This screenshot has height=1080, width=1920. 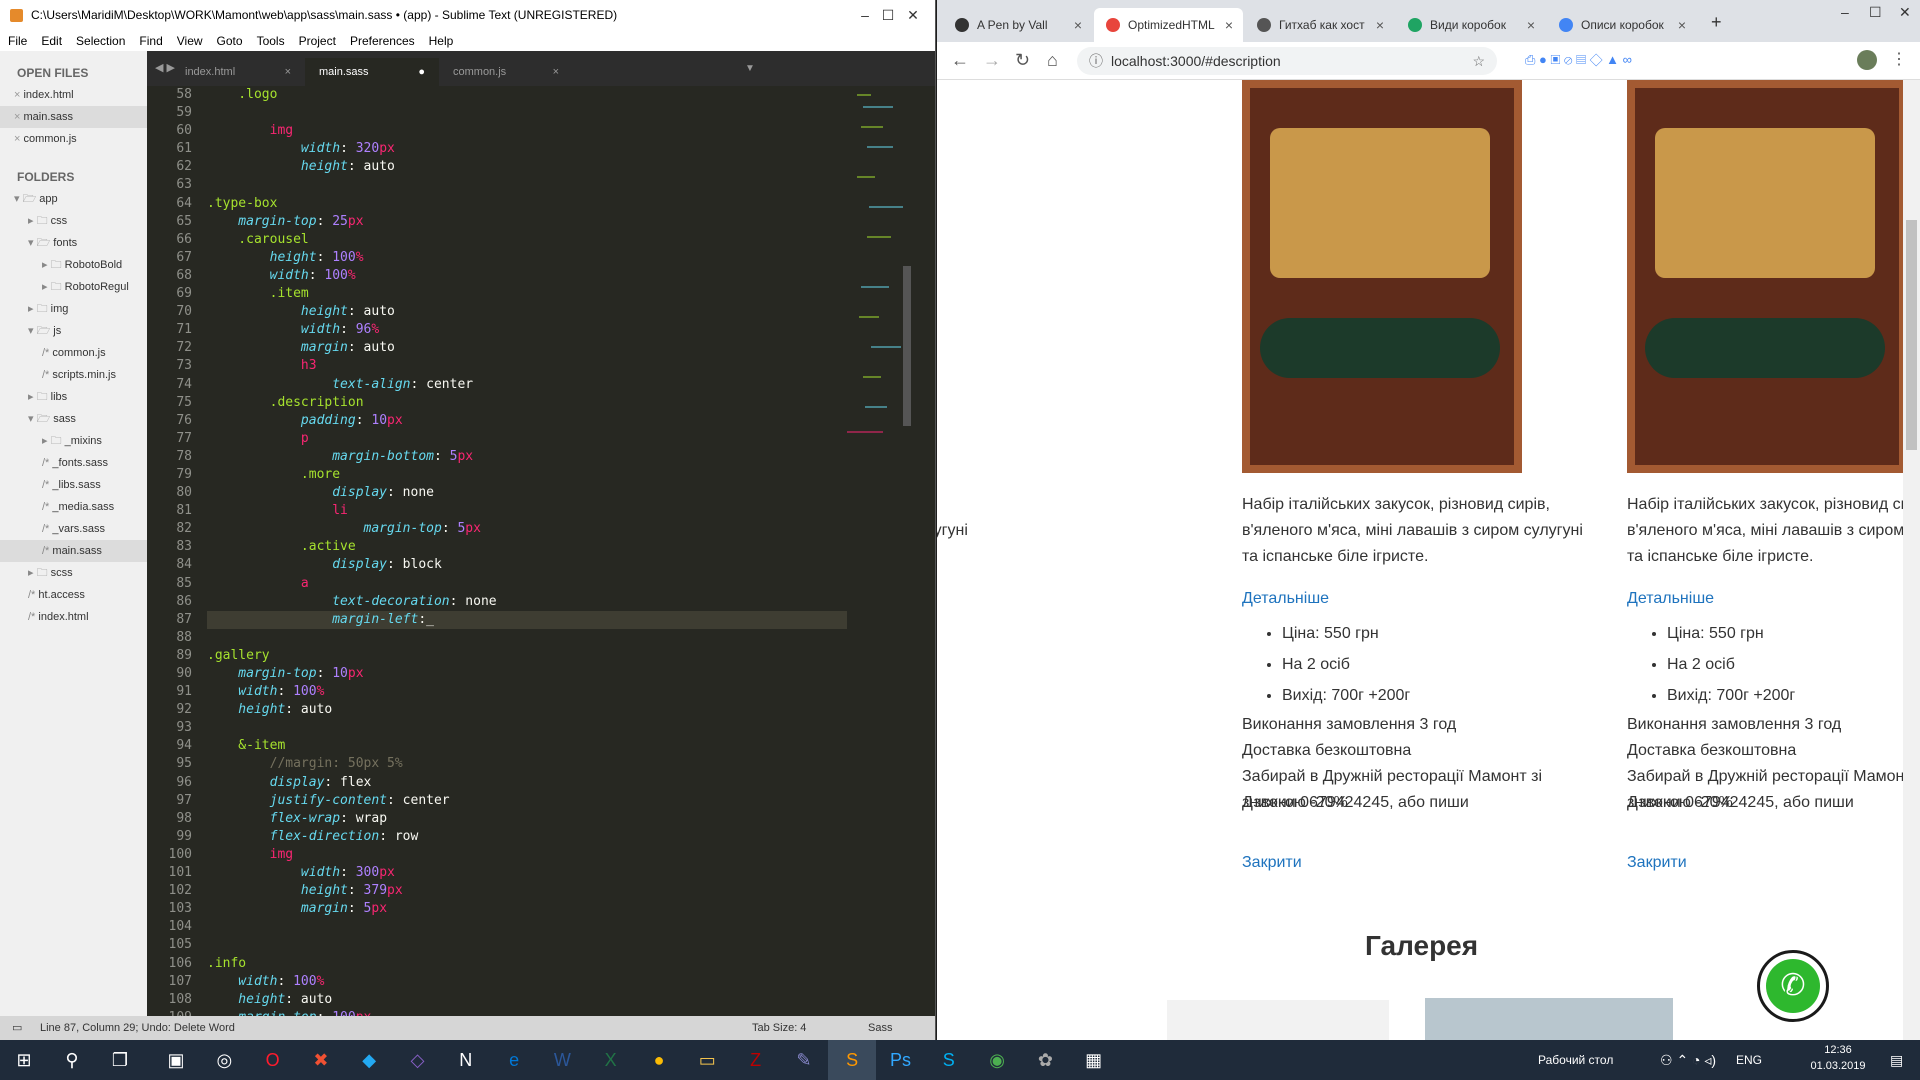 I want to click on folder-item: /* _fonts.sass, so click(x=73, y=463).